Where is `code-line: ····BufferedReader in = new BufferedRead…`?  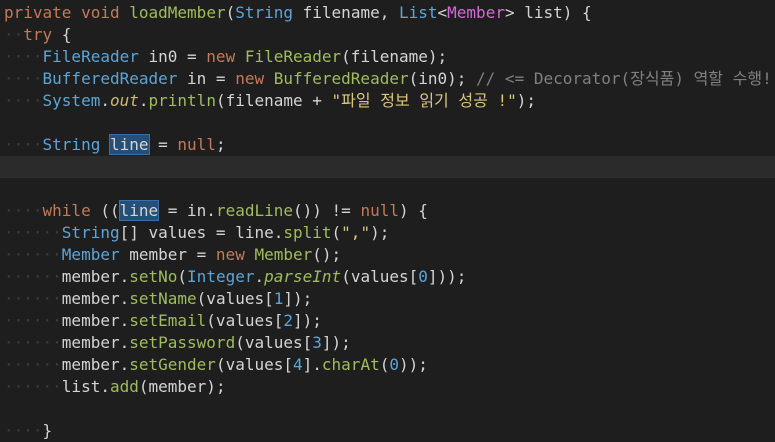 code-line: ····BufferedReader in = new BufferedRead… is located at coordinates (387, 79).